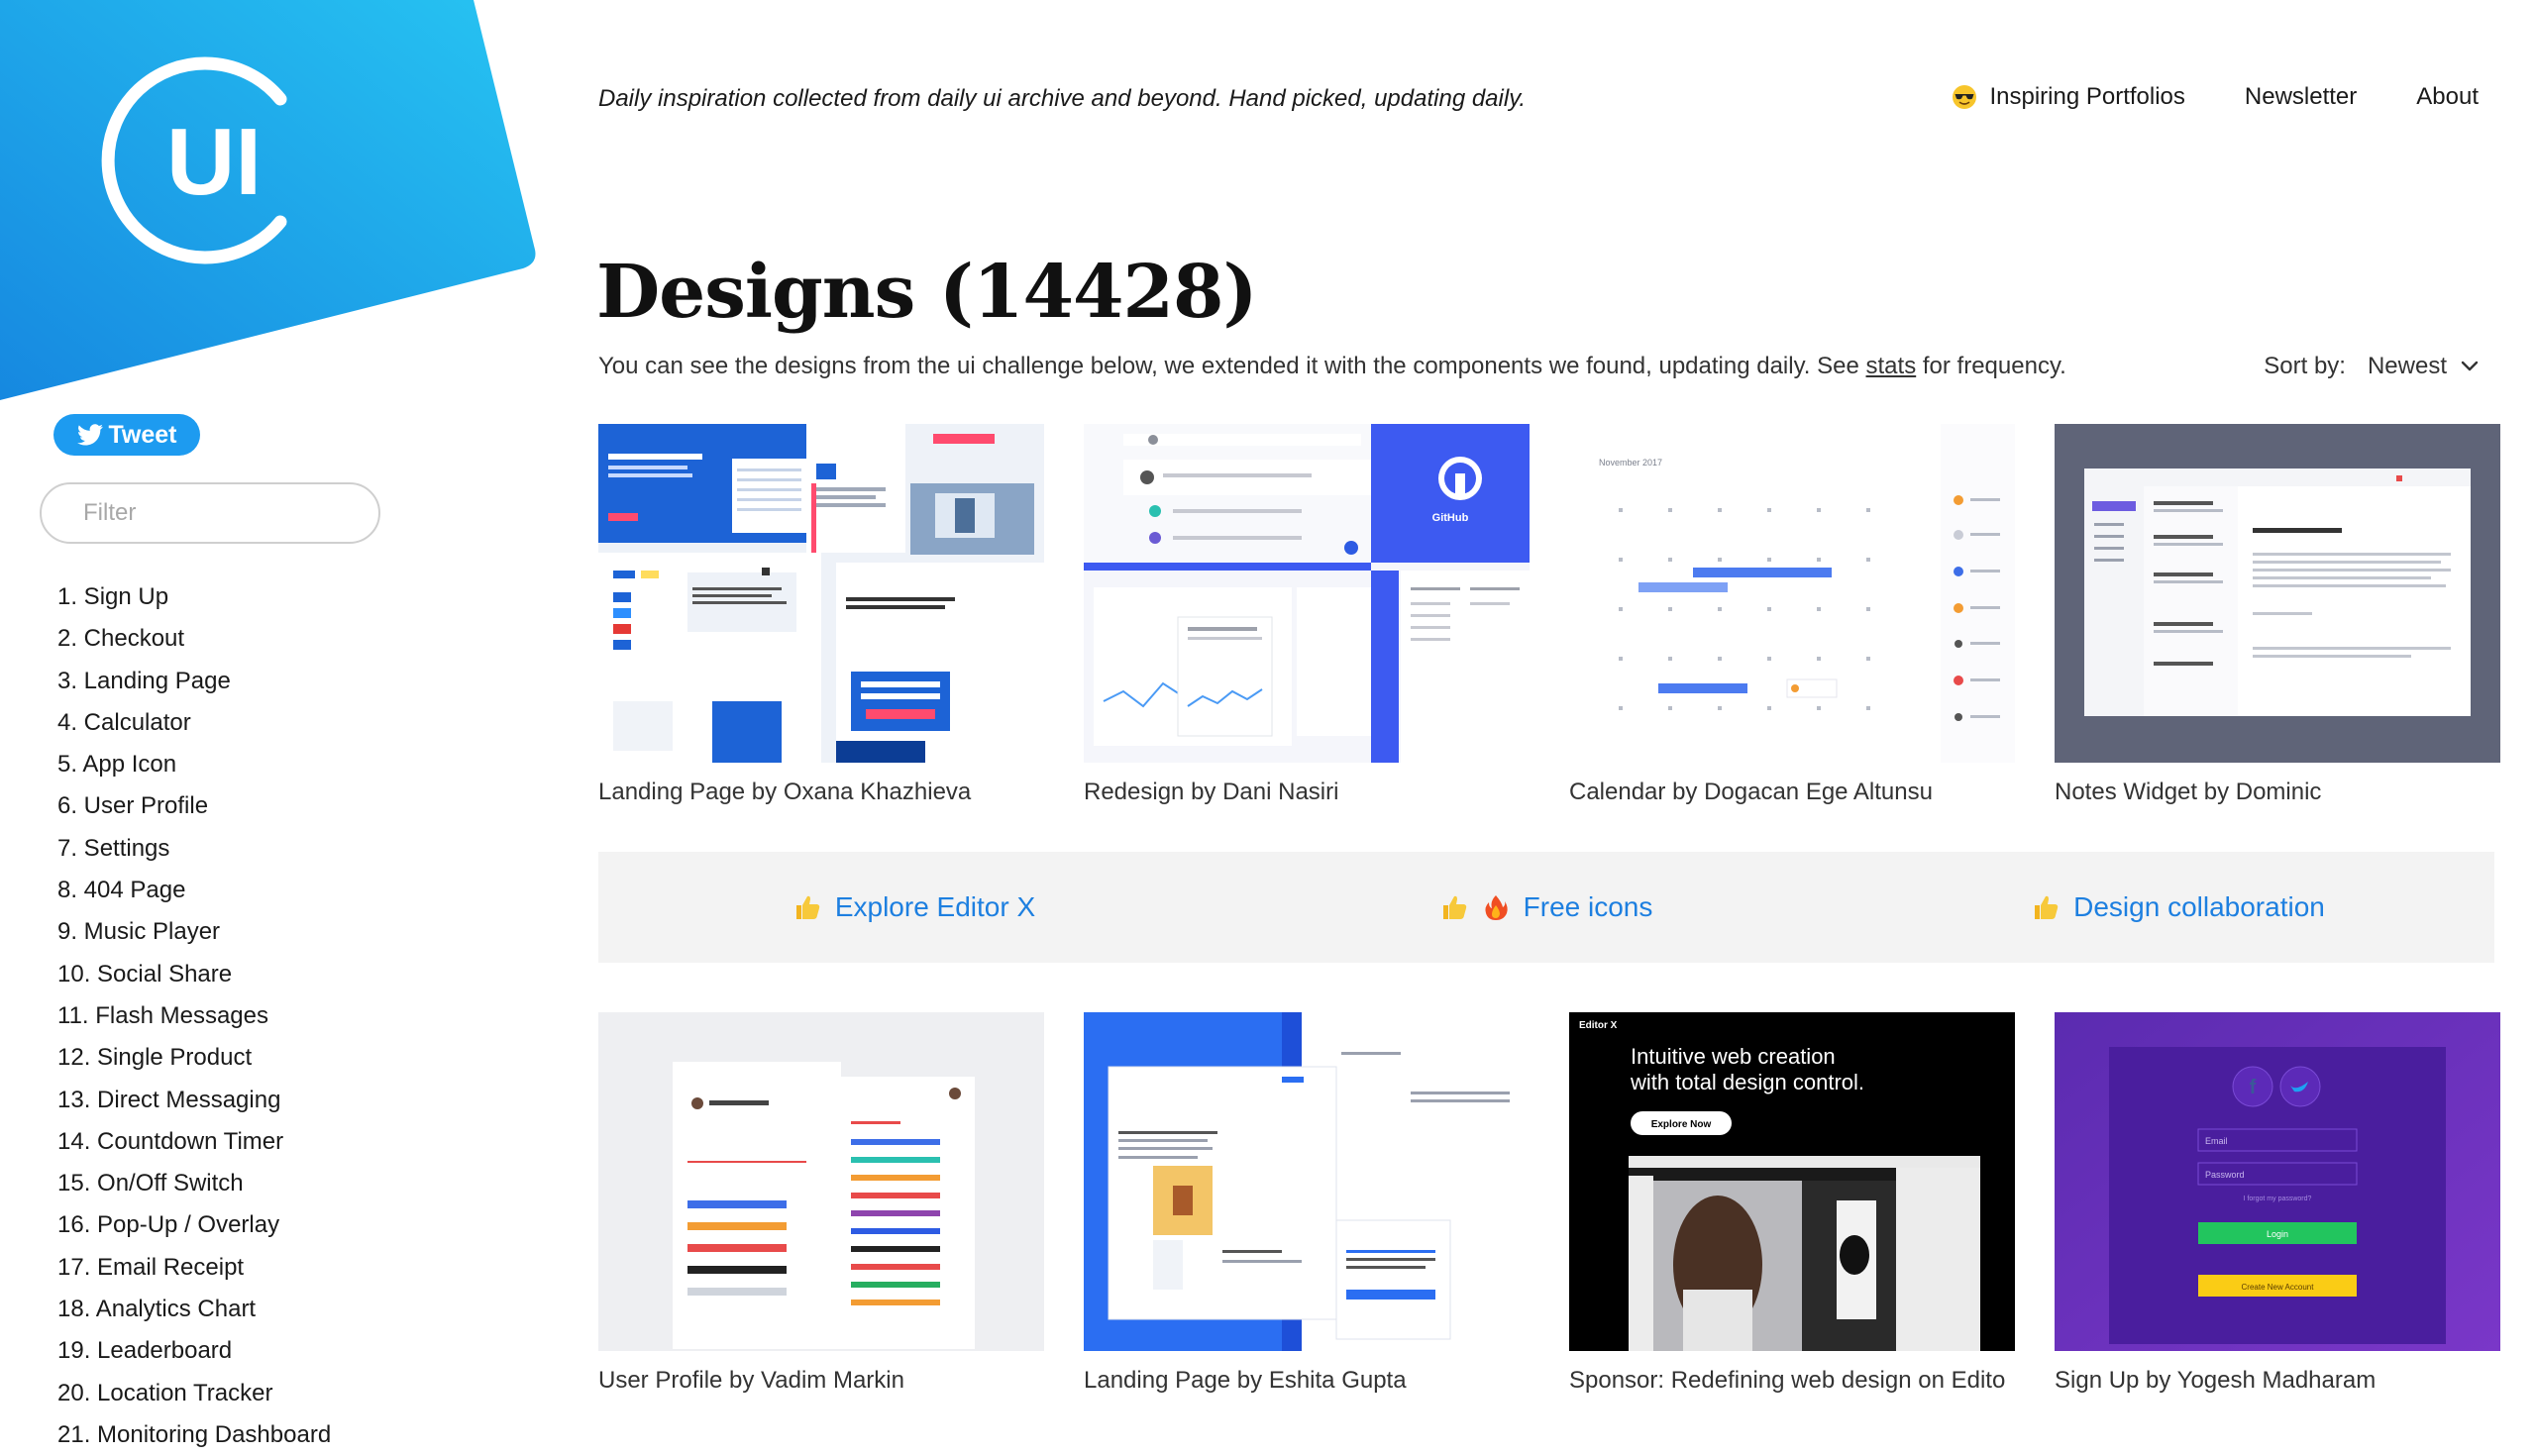 Image resolution: width=2536 pixels, height=1456 pixels. I want to click on promo-label: Explore Editor X, so click(935, 906).